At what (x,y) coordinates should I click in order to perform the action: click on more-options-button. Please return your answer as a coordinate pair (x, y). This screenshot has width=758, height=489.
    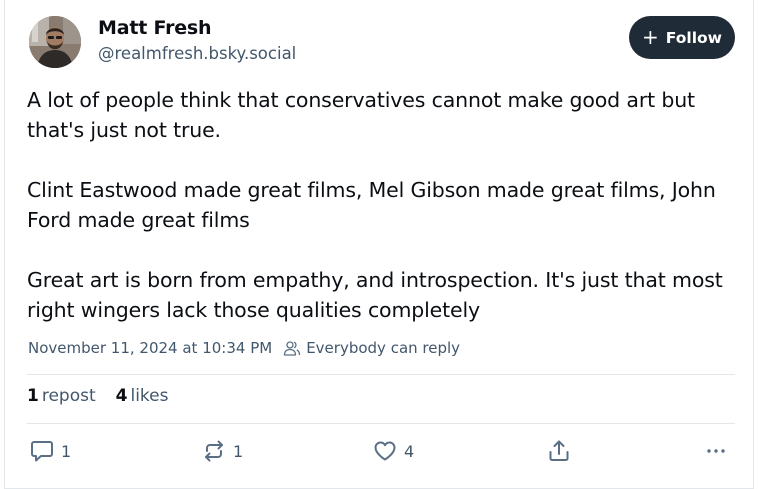
    Looking at the image, I should click on (716, 451).